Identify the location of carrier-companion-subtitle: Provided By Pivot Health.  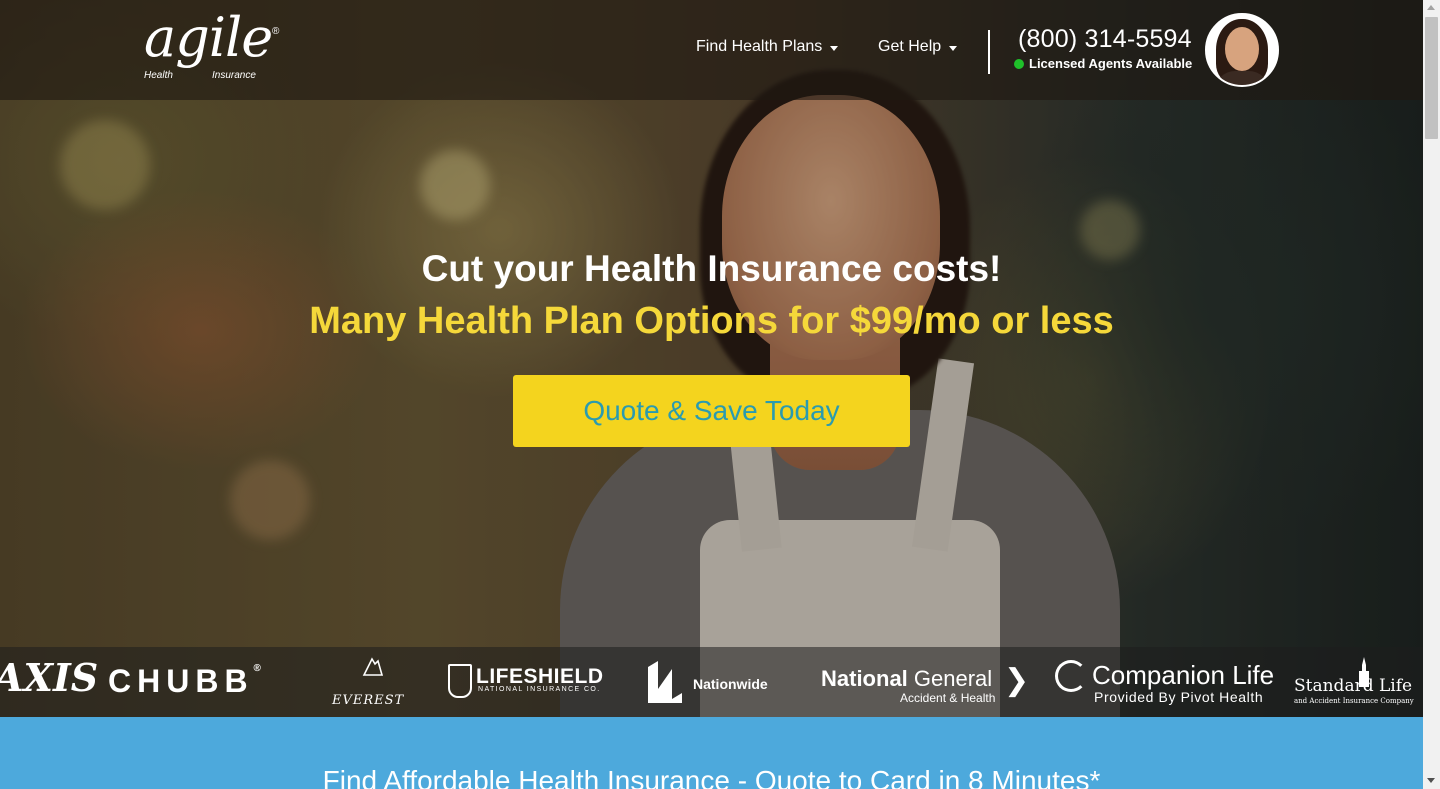
(1179, 697).